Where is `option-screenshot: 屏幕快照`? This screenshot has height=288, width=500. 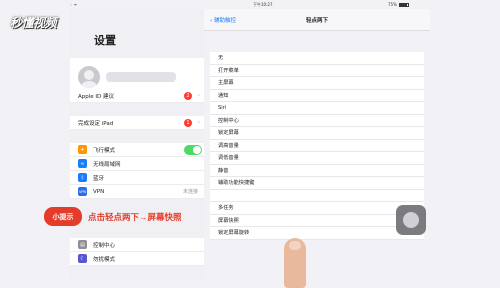
option-screenshot: 屏幕快照 is located at coordinates (317, 221).